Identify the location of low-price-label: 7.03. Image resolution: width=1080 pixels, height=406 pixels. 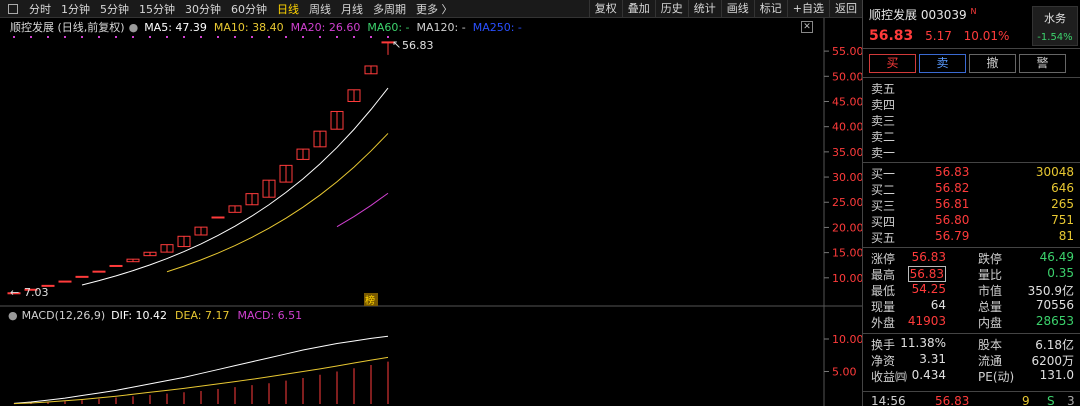
(36, 292).